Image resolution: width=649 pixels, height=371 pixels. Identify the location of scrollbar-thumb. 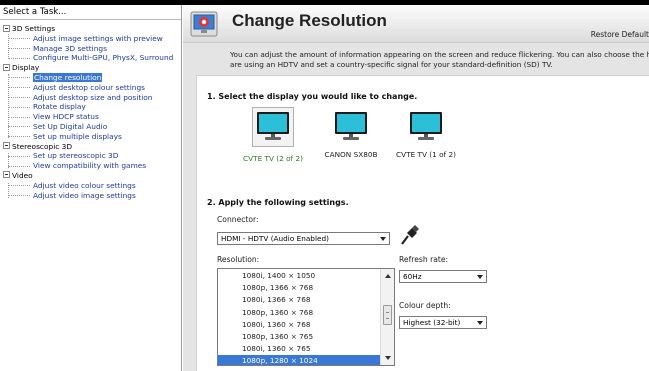
(387, 315).